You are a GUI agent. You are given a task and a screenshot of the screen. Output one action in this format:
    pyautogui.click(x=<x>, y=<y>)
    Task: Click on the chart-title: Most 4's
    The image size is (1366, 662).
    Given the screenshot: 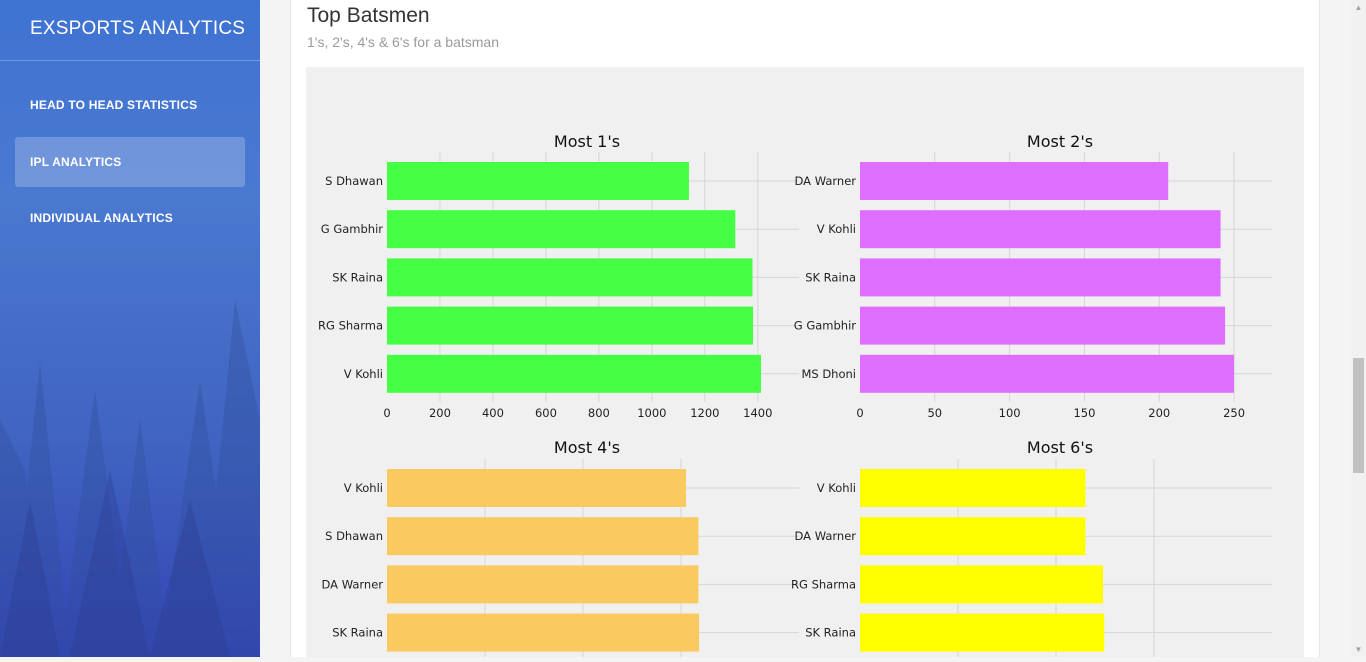 What is the action you would take?
    pyautogui.click(x=587, y=447)
    